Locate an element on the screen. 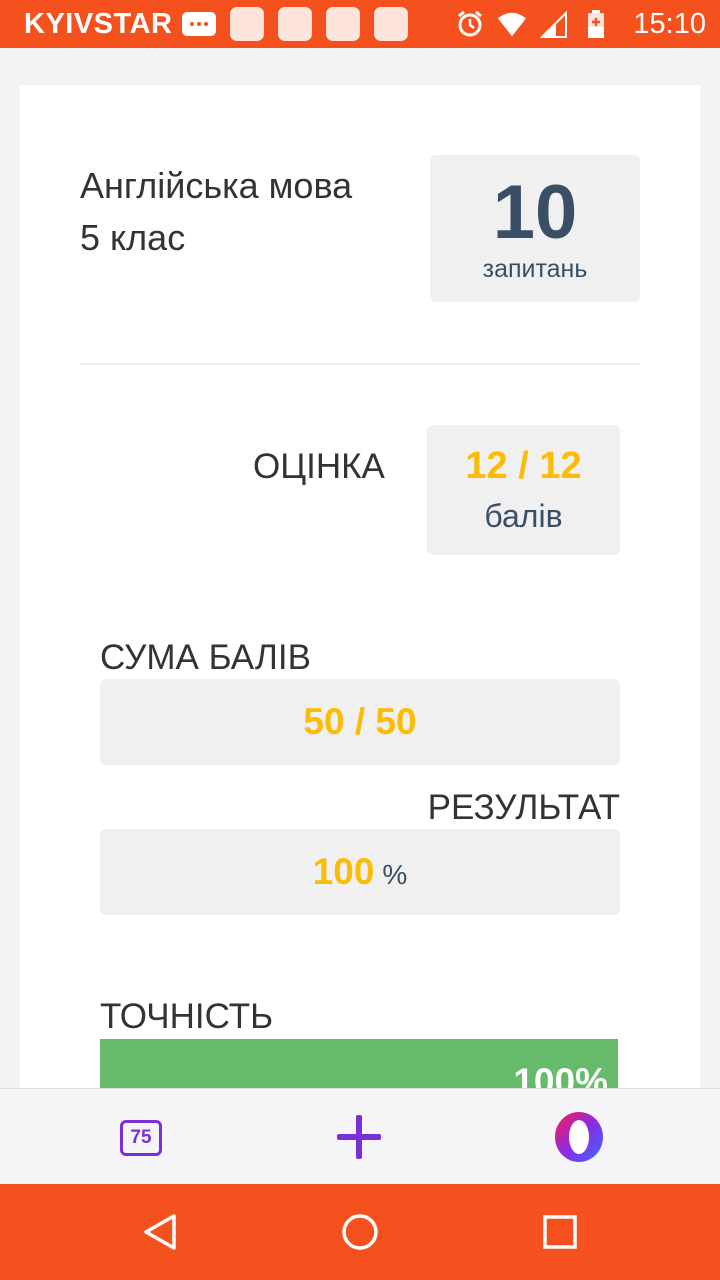 The width and height of the screenshot is (720, 1280). quiz-title: Англійська мова 5 клас is located at coordinates (216, 211).